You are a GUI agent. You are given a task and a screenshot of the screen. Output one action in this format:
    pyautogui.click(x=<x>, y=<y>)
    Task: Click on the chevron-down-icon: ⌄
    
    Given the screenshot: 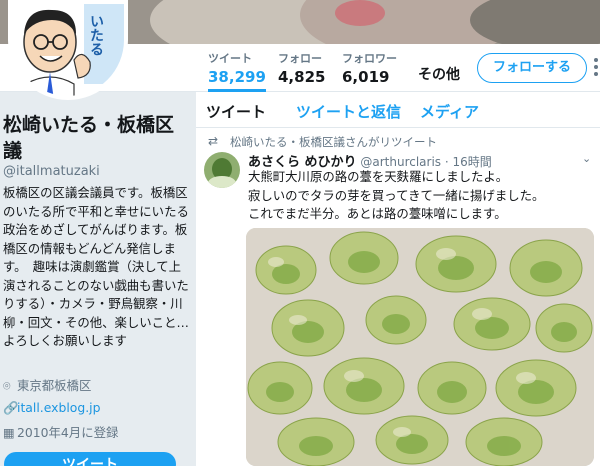 What is the action you would take?
    pyautogui.click(x=586, y=158)
    